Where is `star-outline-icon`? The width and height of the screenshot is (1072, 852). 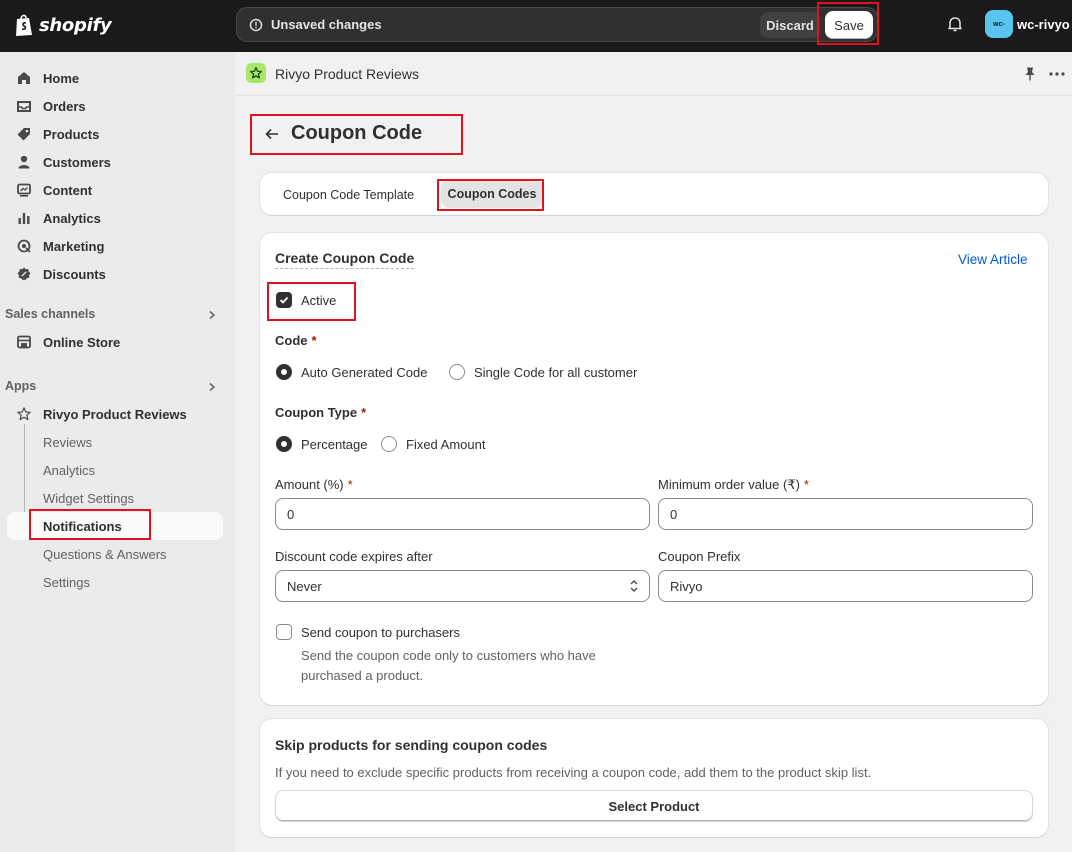
star-outline-icon is located at coordinates (24, 414).